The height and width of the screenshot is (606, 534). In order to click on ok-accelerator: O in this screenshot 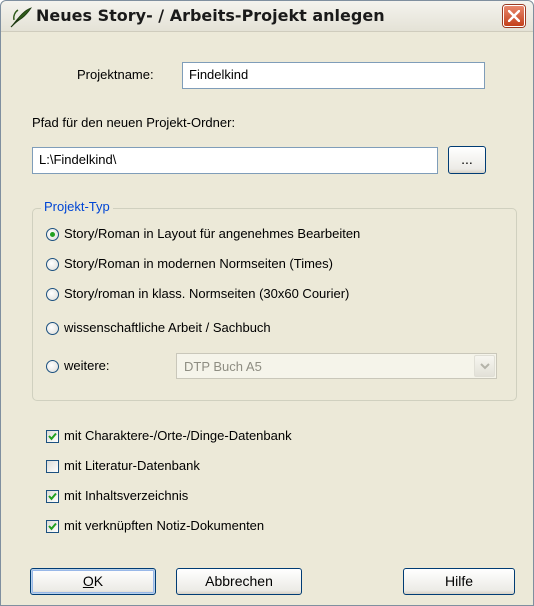, I will do `click(88, 581)`.